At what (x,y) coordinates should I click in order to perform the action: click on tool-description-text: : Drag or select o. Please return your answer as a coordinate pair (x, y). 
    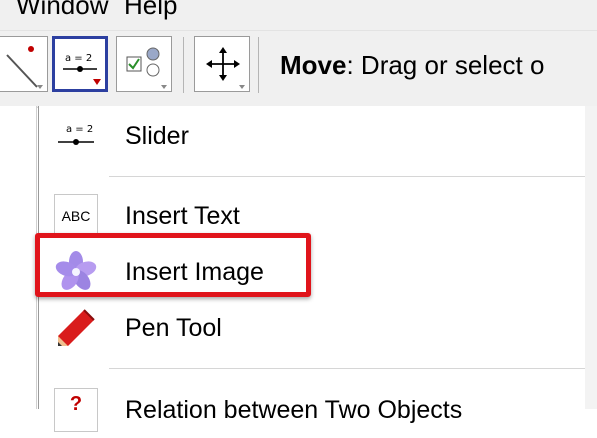
    Looking at the image, I should click on (445, 65).